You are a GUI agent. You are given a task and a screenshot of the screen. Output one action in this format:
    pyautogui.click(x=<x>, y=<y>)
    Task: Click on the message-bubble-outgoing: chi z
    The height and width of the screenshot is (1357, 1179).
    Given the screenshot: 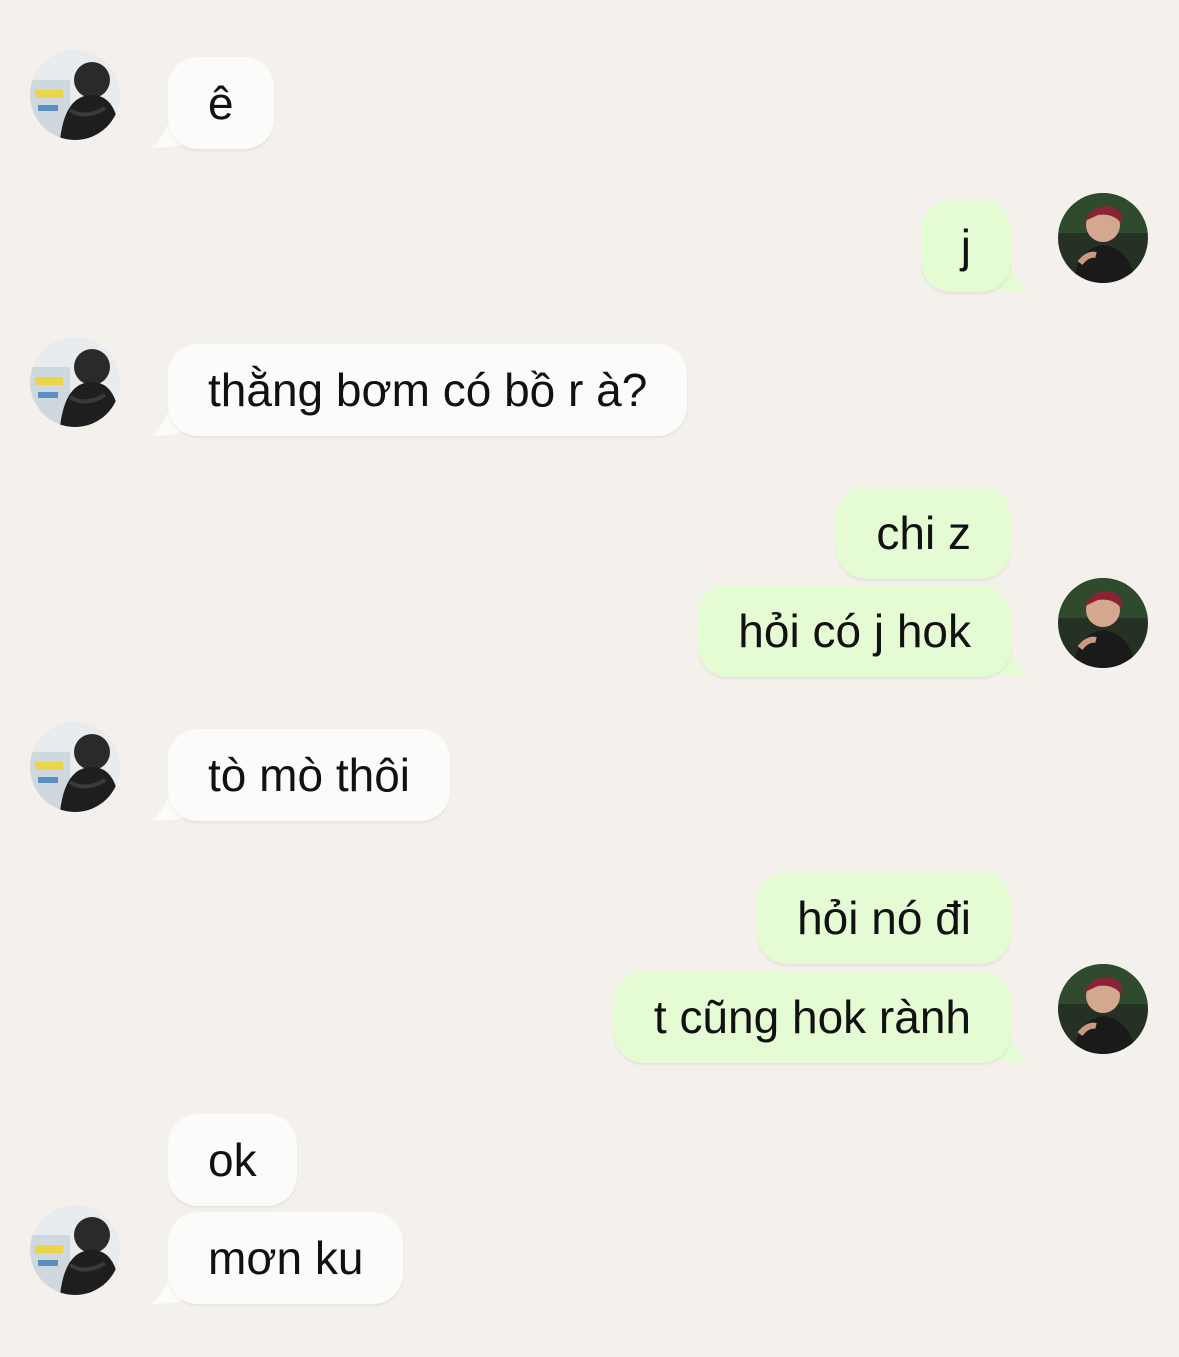 What is the action you would take?
    pyautogui.click(x=923, y=533)
    